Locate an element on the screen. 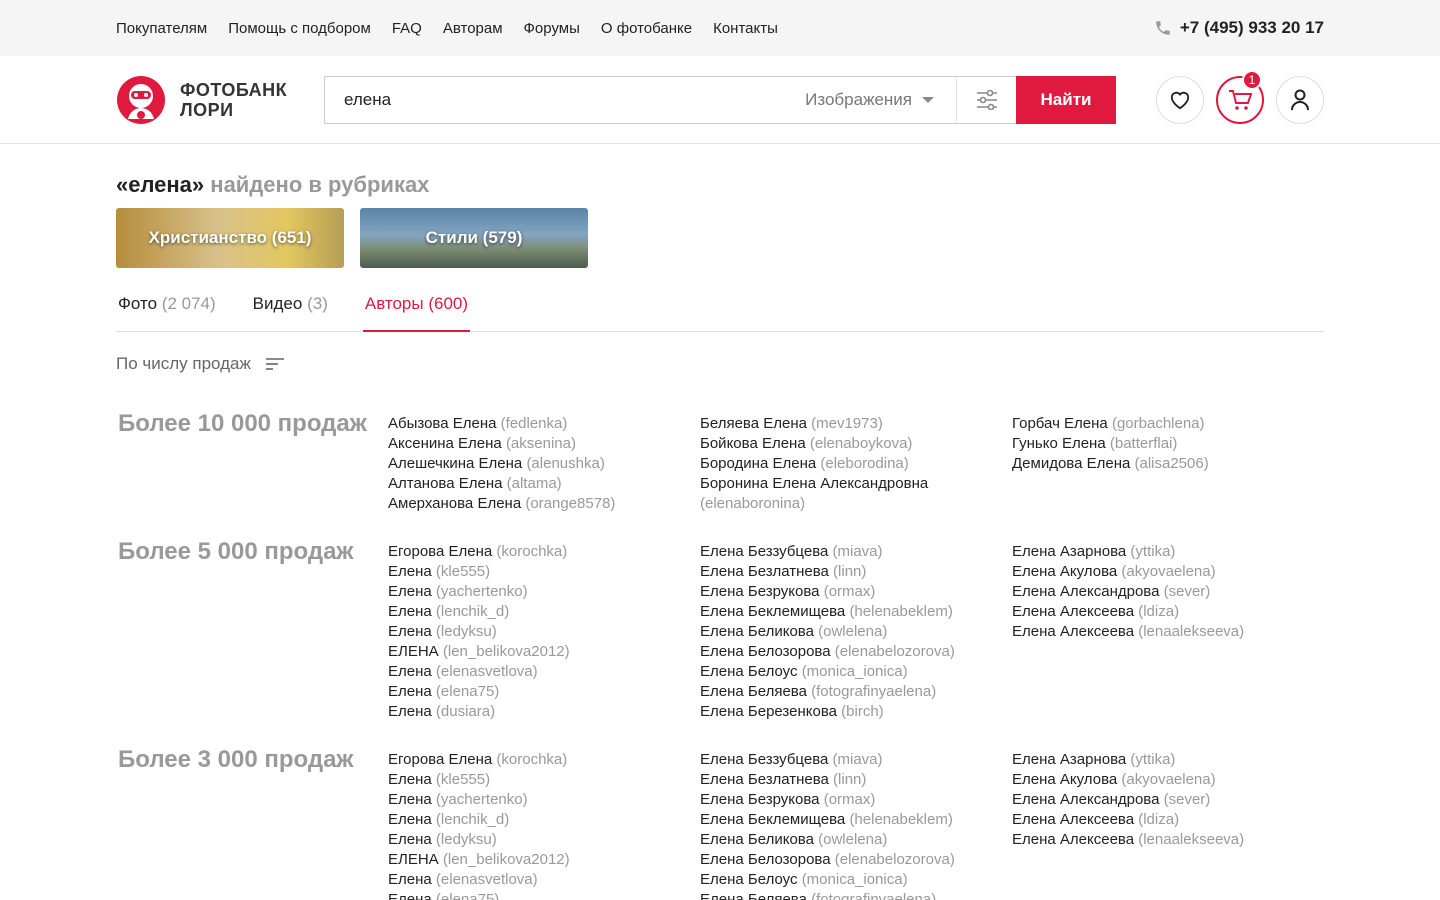  author-link: Демидова Елена (alisa2506) is located at coordinates (1168, 464).